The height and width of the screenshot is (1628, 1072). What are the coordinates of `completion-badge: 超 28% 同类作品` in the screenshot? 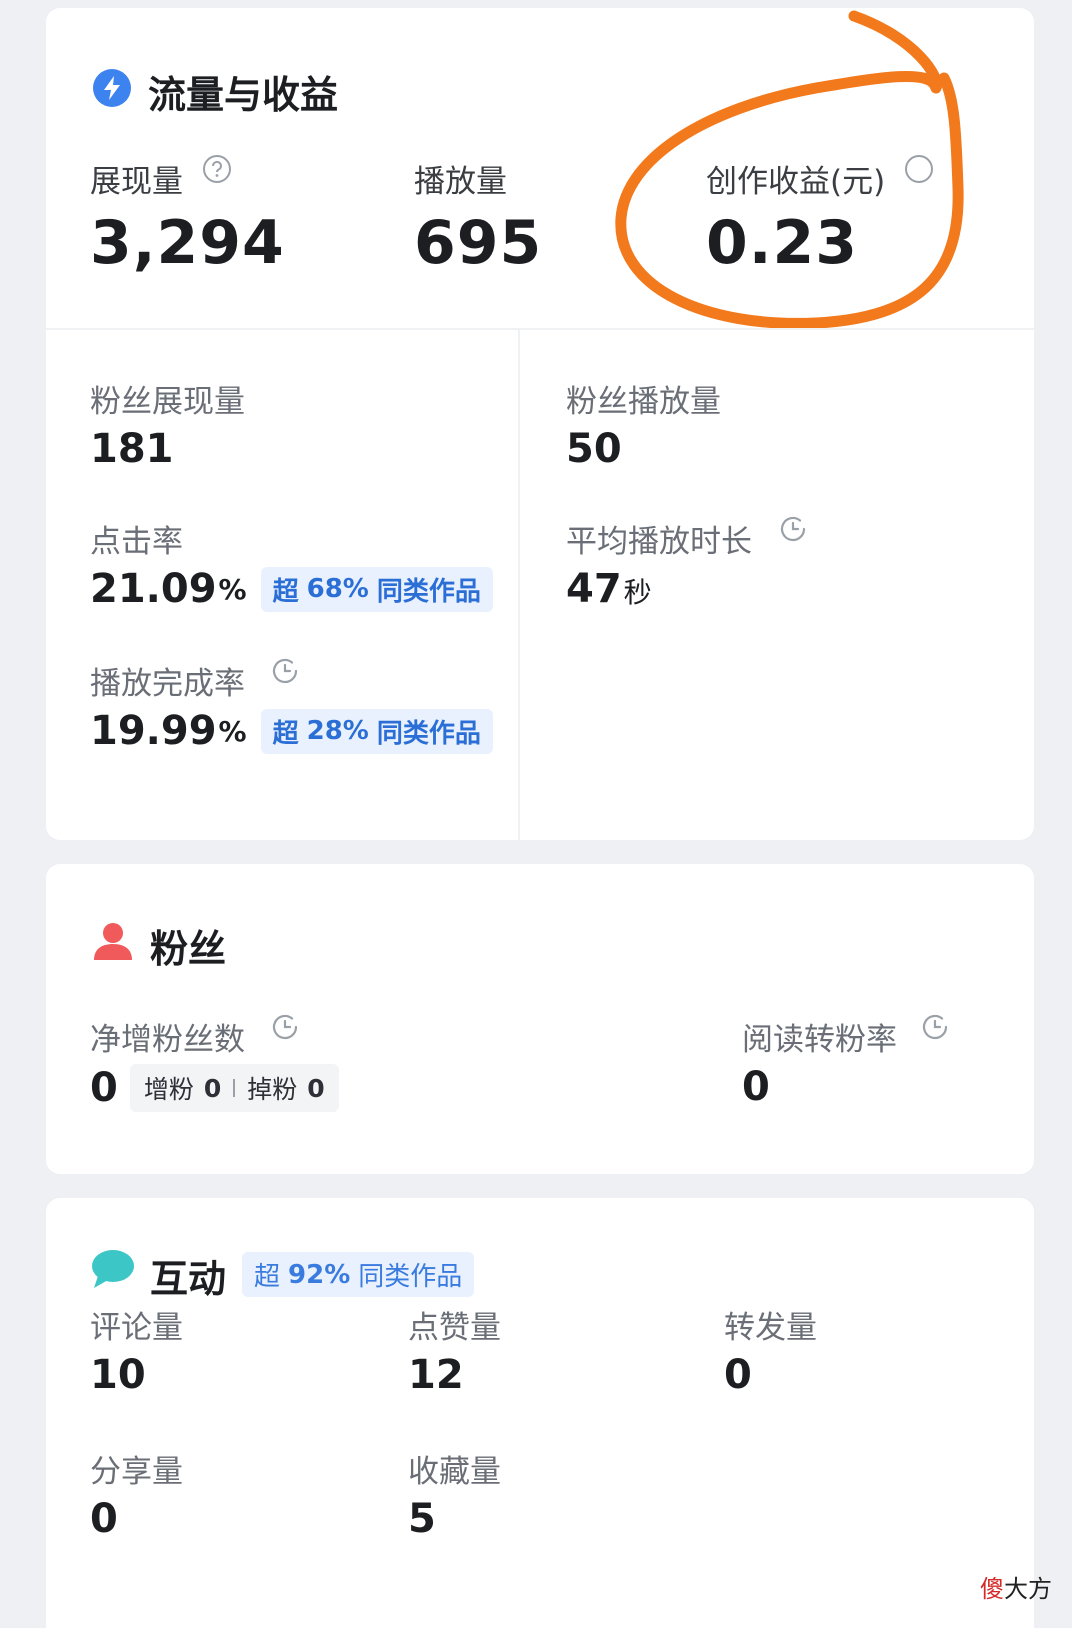 It's located at (376, 731).